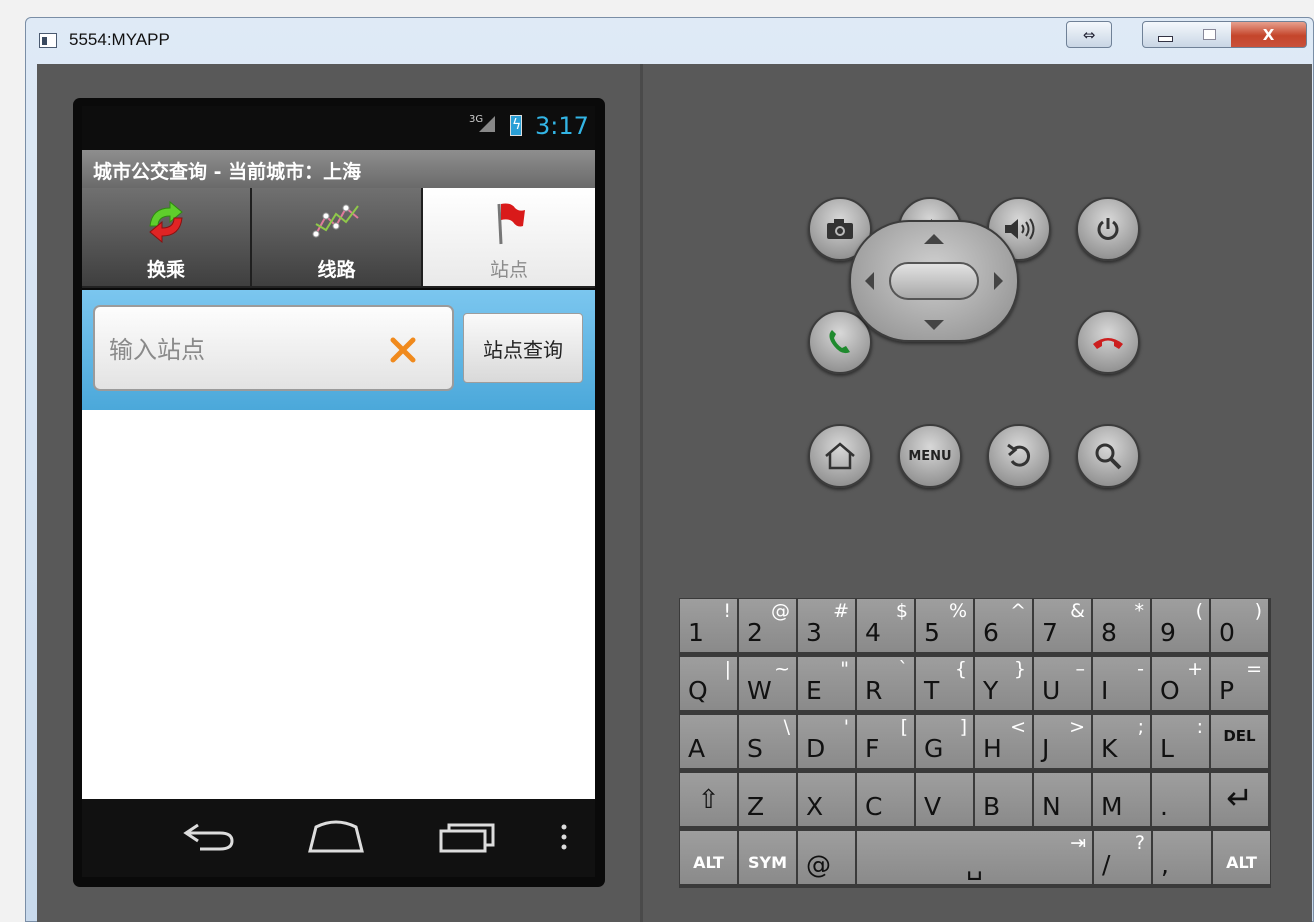  What do you see at coordinates (885, 625) in the screenshot?
I see `key-0-3: 4 $` at bounding box center [885, 625].